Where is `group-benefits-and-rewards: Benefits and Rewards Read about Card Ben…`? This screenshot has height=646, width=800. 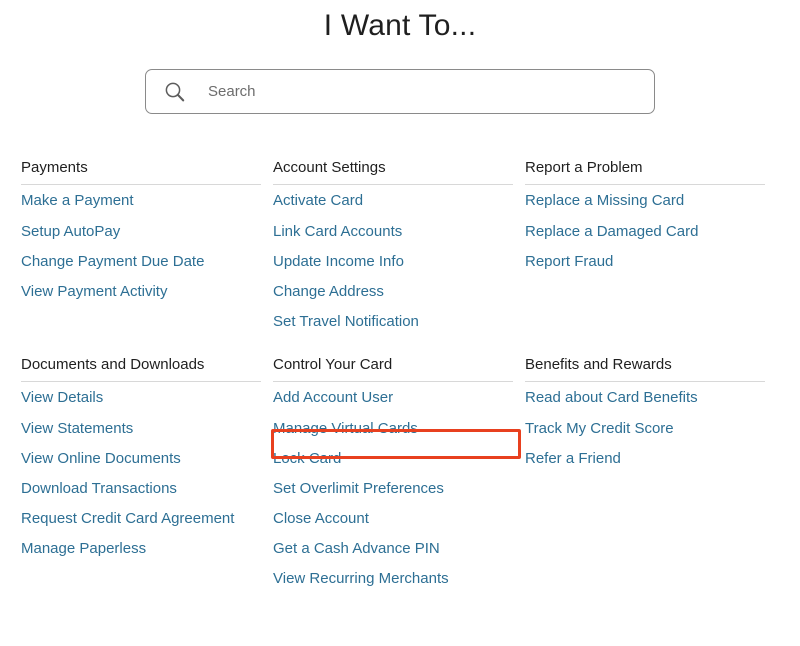
group-benefits-and-rewards: Benefits and Rewards Read about Card Ben… is located at coordinates (645, 414).